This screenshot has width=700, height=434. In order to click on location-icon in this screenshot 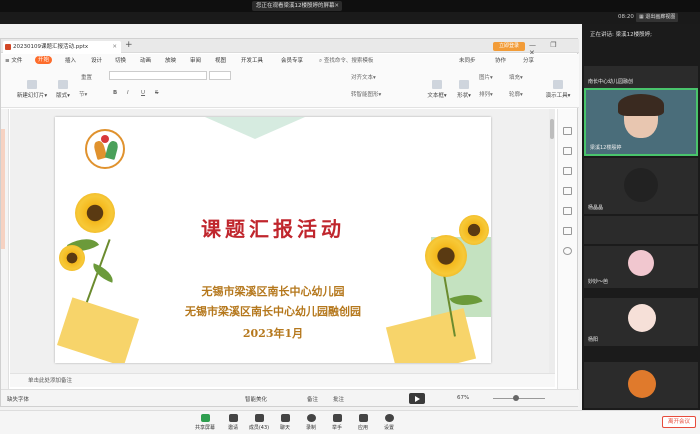, I will do `click(567, 211)`.